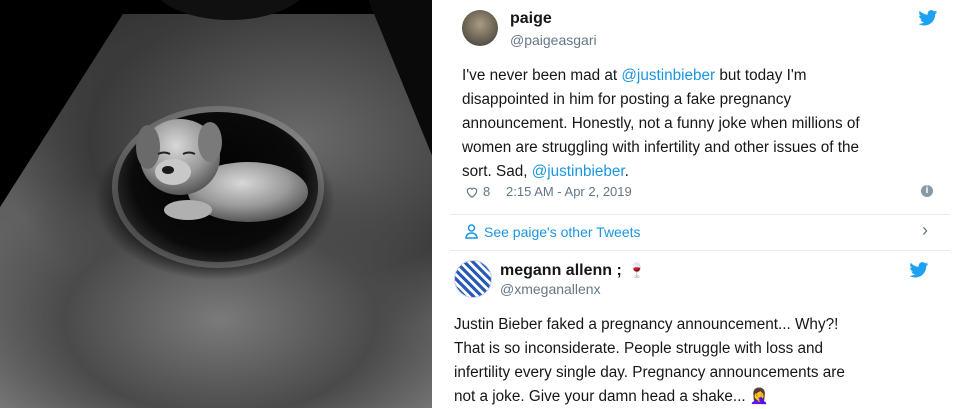 The image size is (960, 409). Describe the element at coordinates (637, 270) in the screenshot. I see `wine-glass-icon: 🍷` at that location.